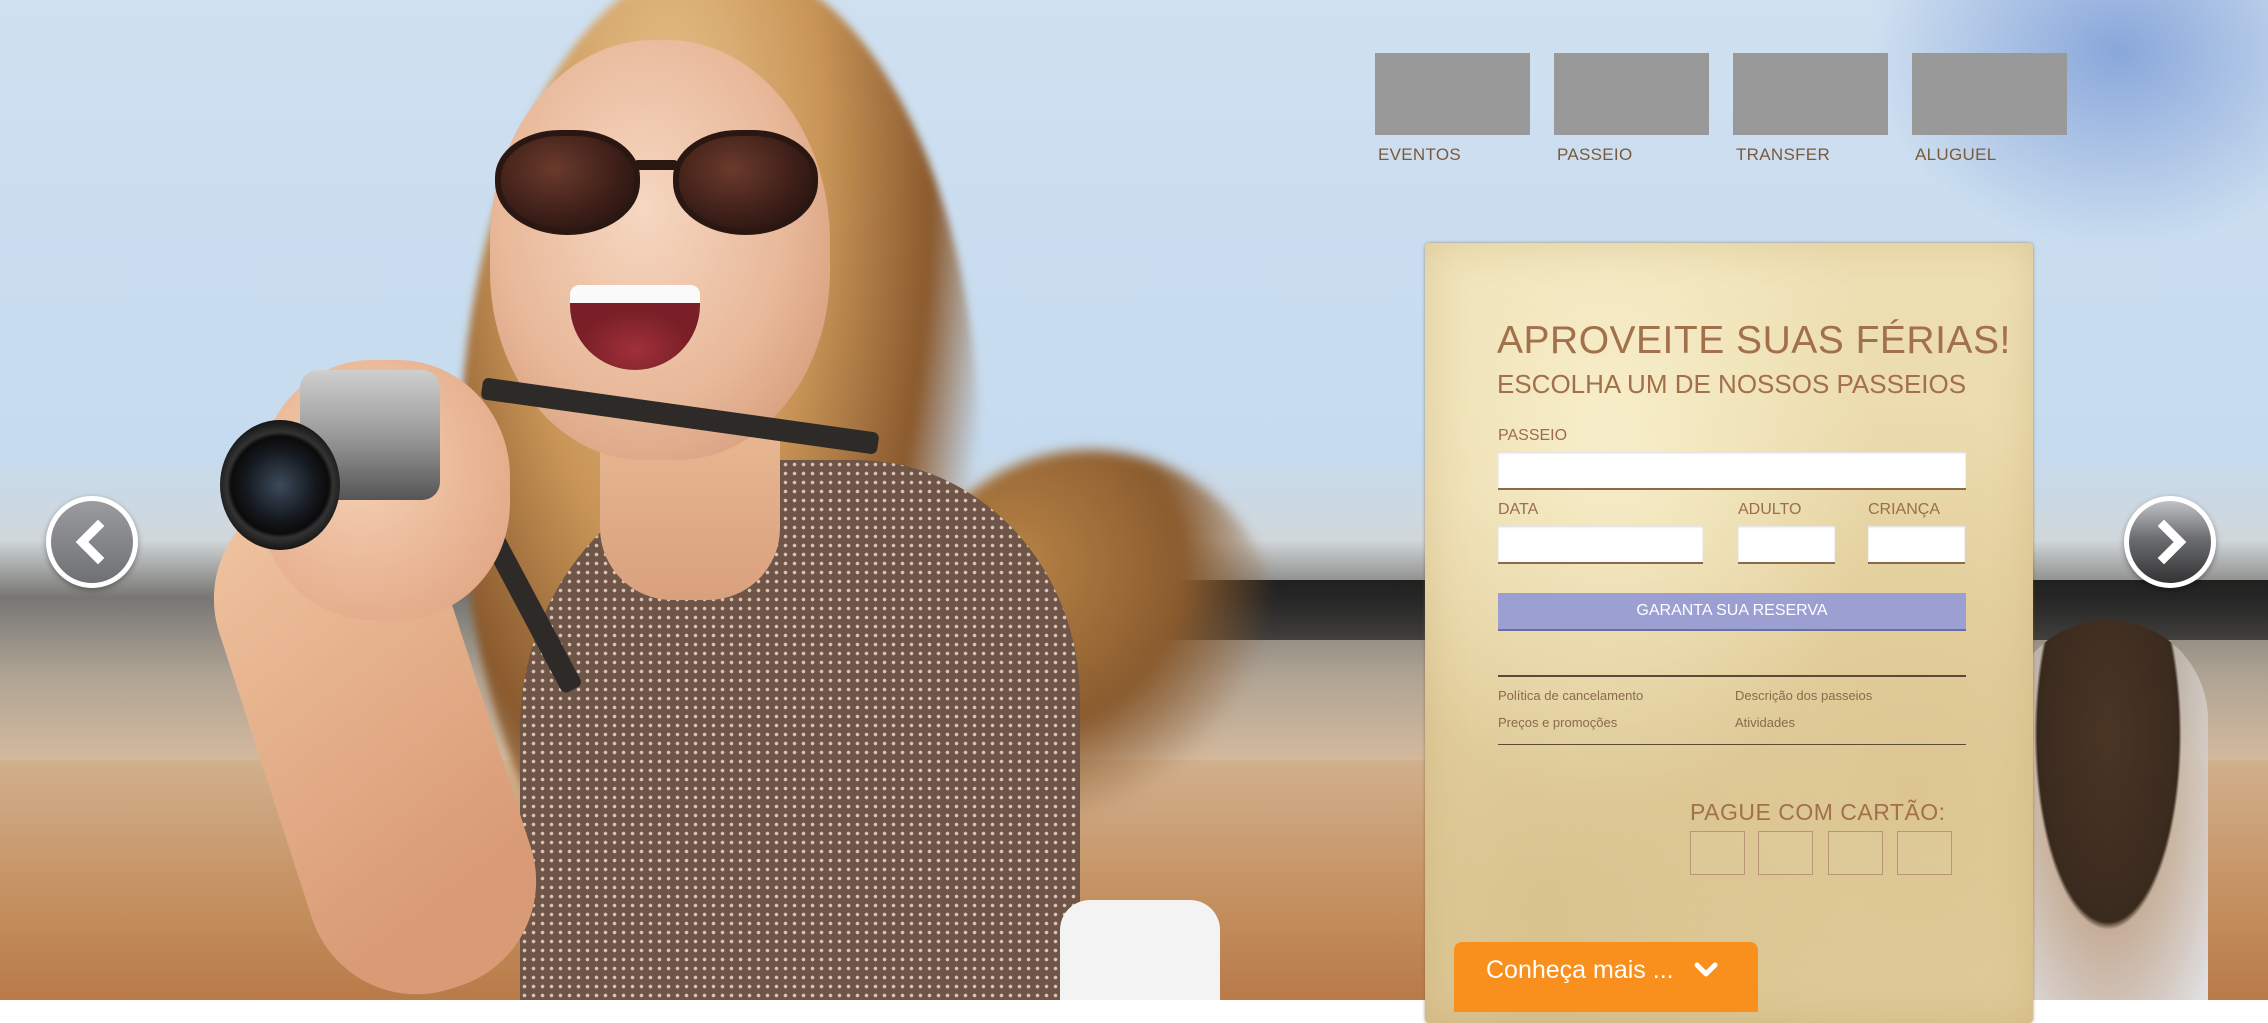 Image resolution: width=2268 pixels, height=1023 pixels. What do you see at coordinates (1786, 545) in the screenshot?
I see `adult-count-input` at bounding box center [1786, 545].